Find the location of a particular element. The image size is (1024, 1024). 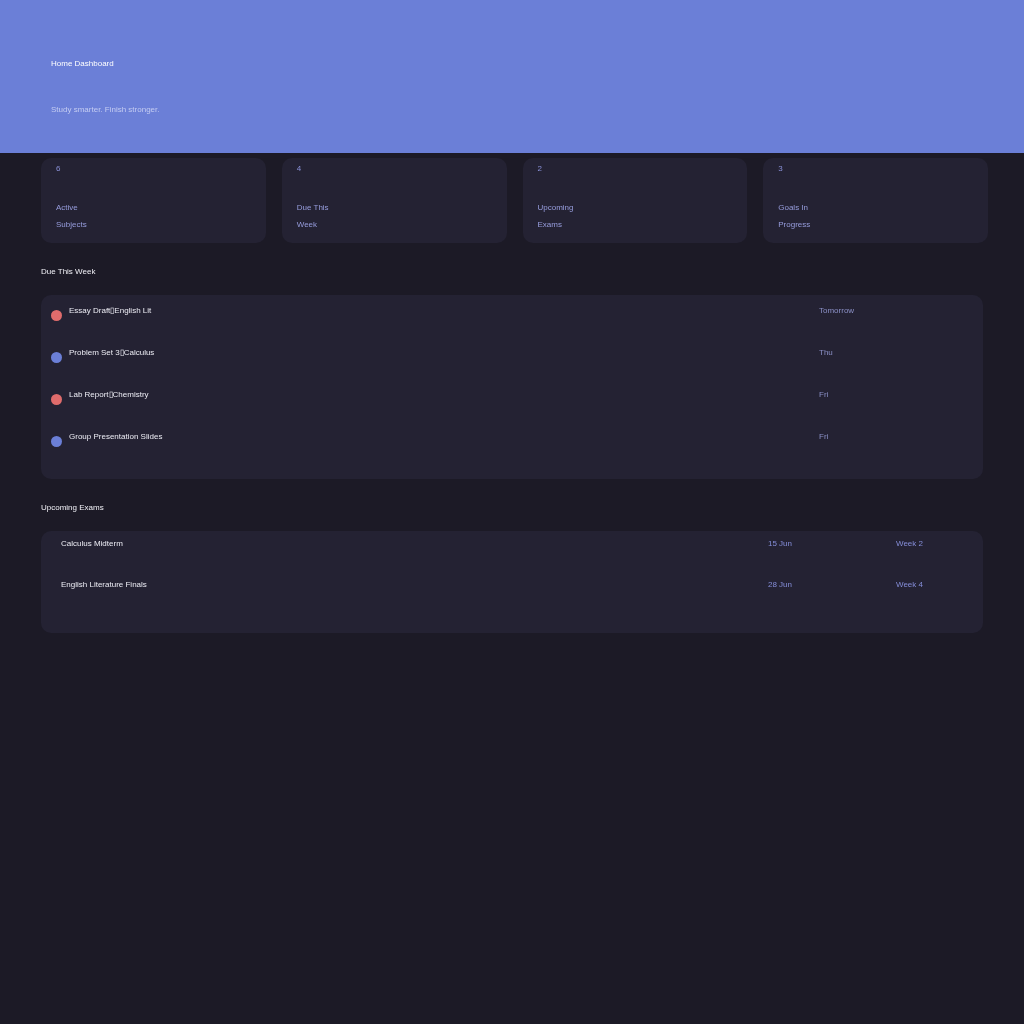

stat-label: Goals In Progress is located at coordinates (795, 216).